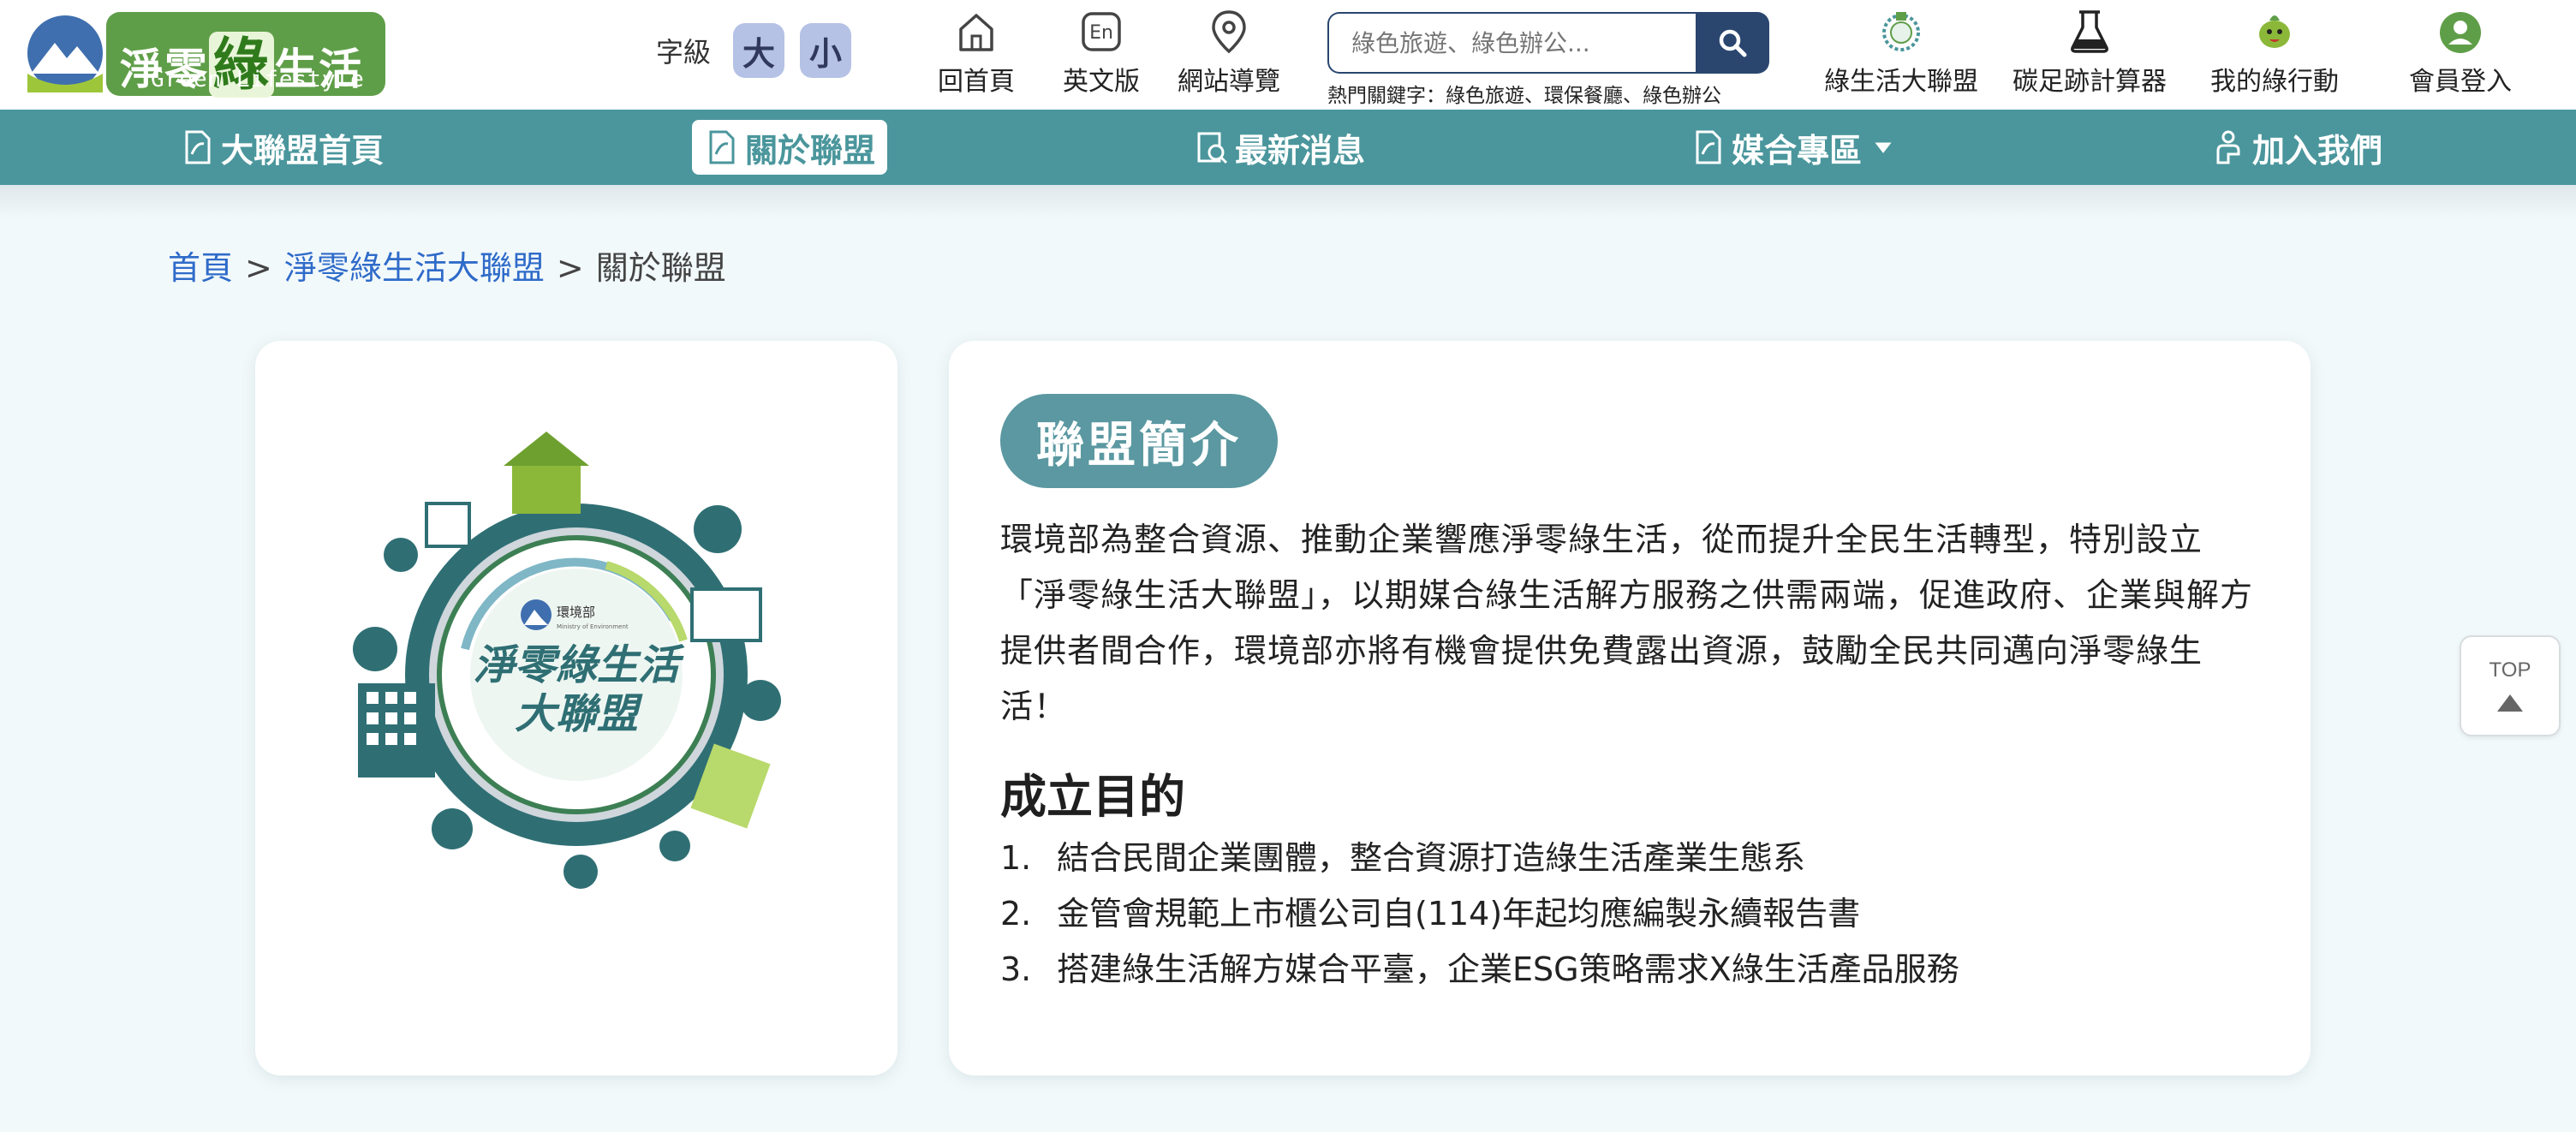  I want to click on search-icon, so click(1733, 43).